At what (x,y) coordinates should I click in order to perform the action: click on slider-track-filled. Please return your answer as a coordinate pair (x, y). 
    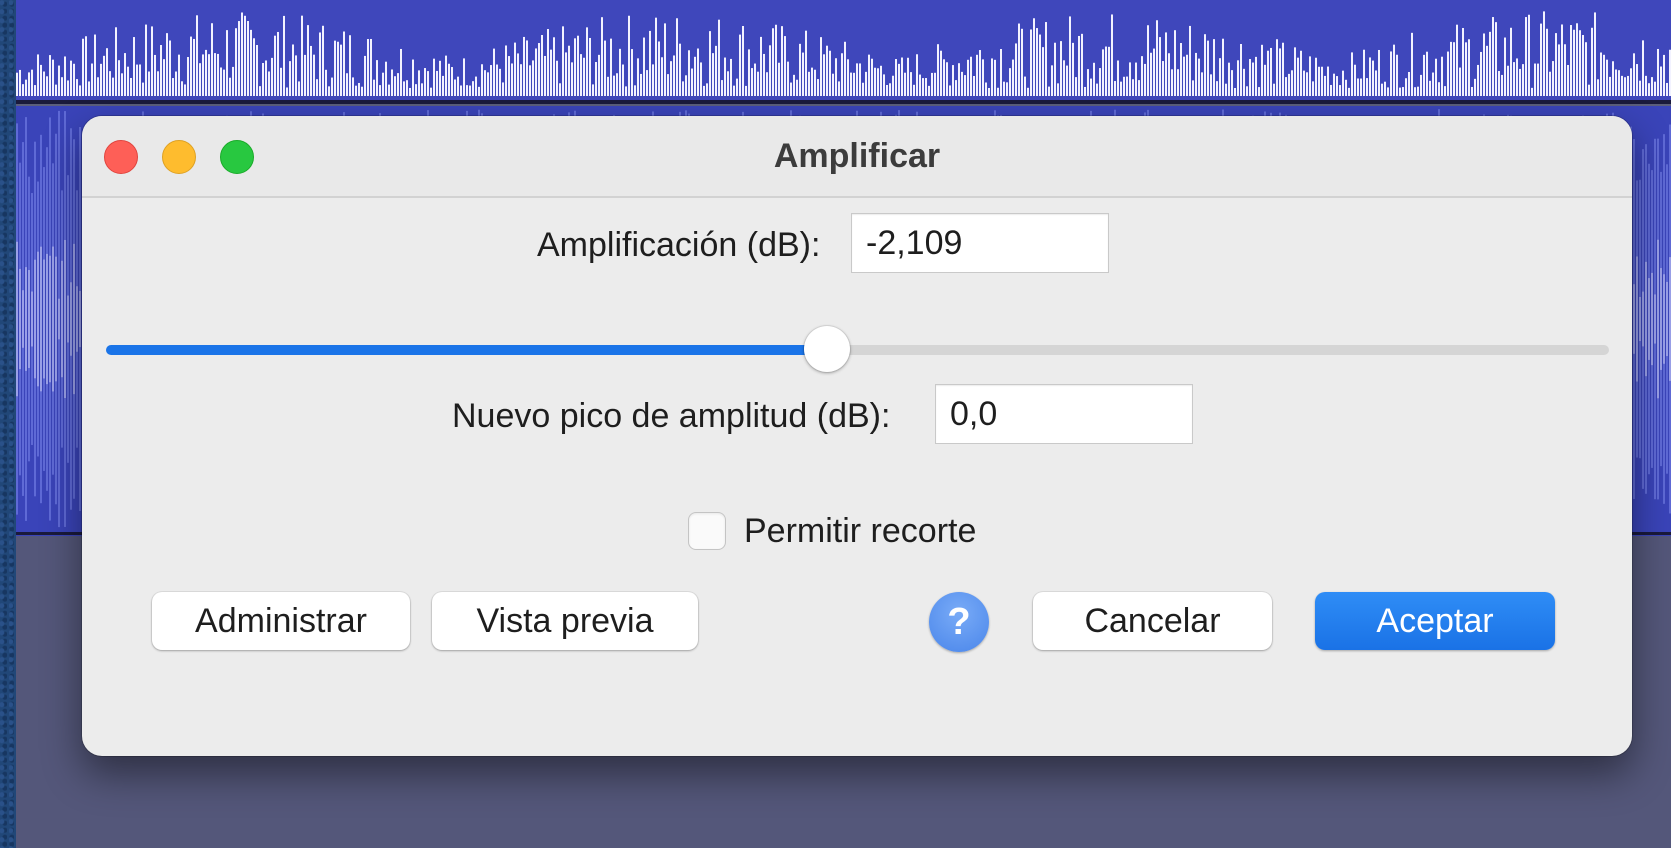
    Looking at the image, I should click on (467, 350).